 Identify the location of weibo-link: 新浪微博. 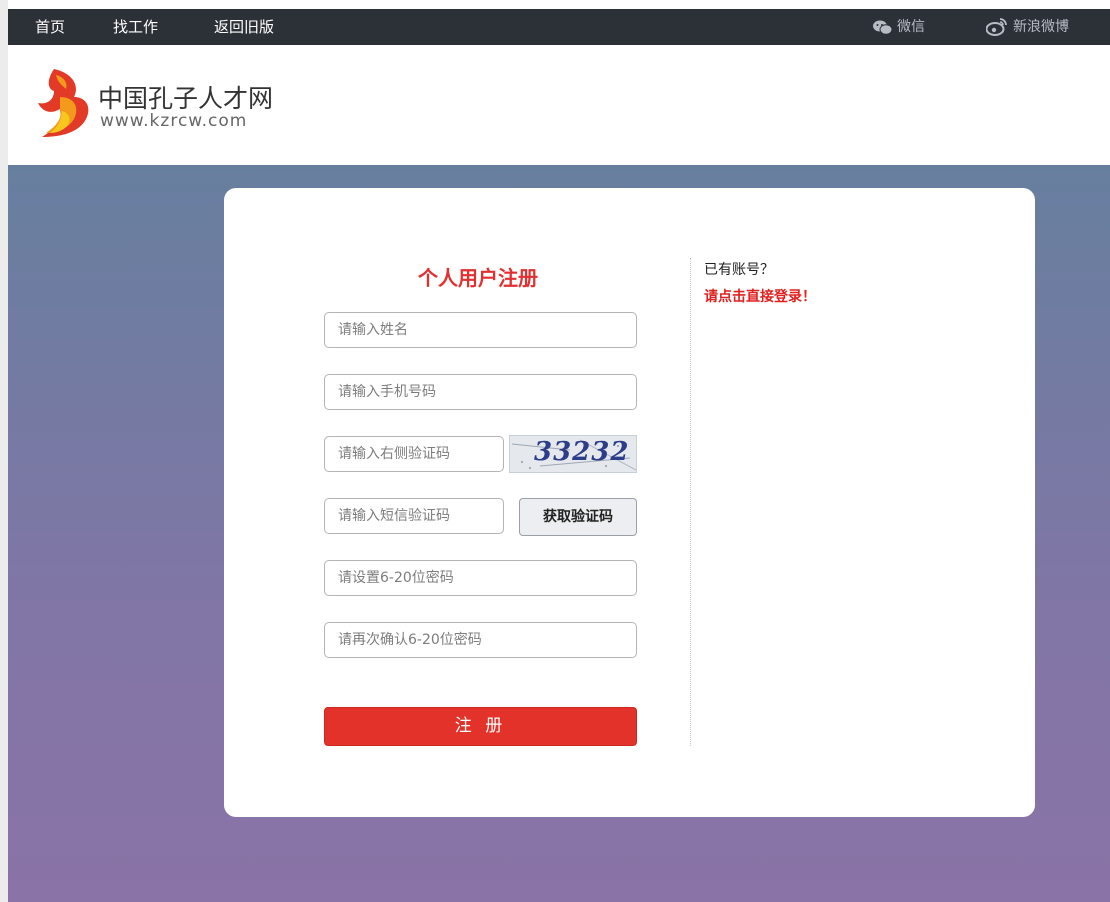
(1027, 27).